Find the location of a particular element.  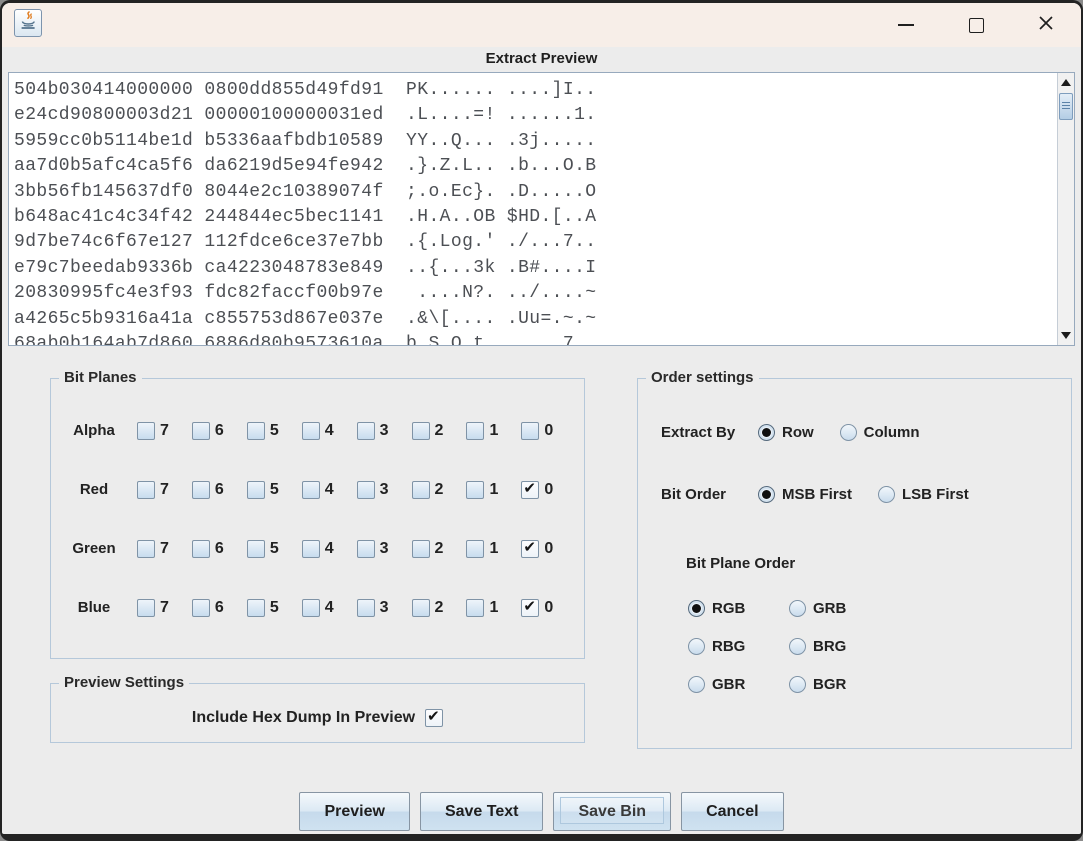

radio-rbg is located at coordinates (696, 646).